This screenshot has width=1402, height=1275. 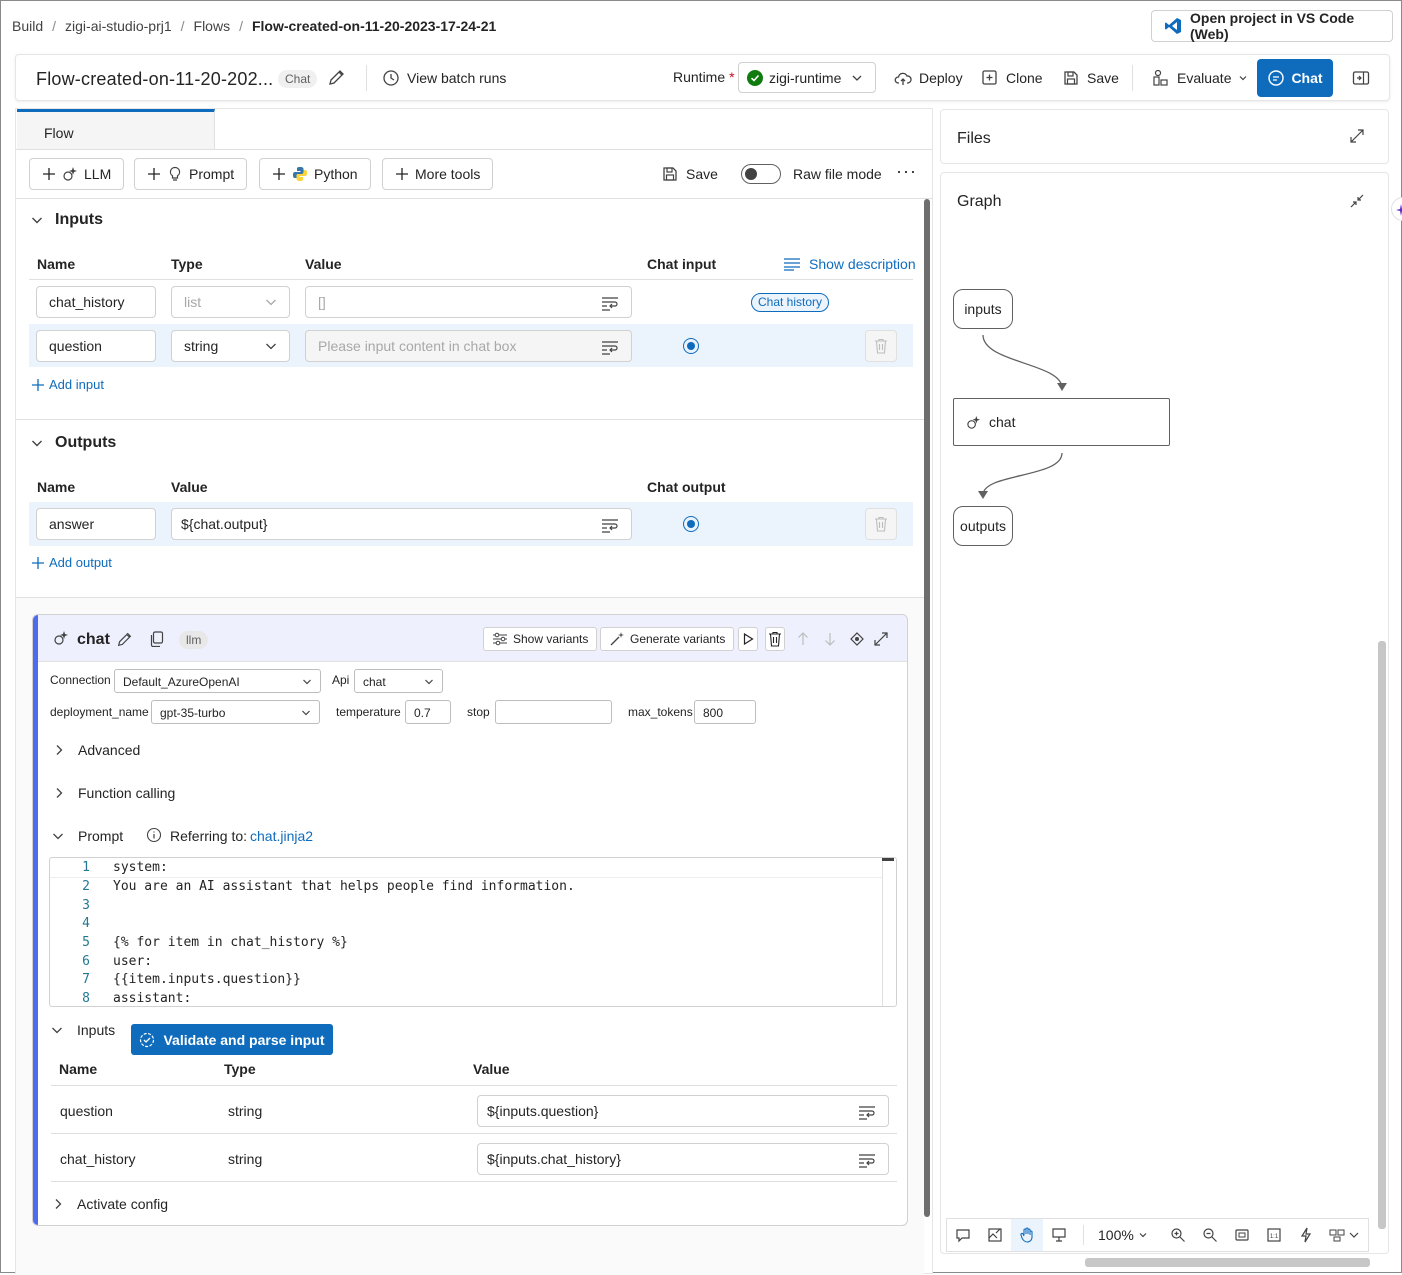 I want to click on delete-input-button, so click(x=881, y=346).